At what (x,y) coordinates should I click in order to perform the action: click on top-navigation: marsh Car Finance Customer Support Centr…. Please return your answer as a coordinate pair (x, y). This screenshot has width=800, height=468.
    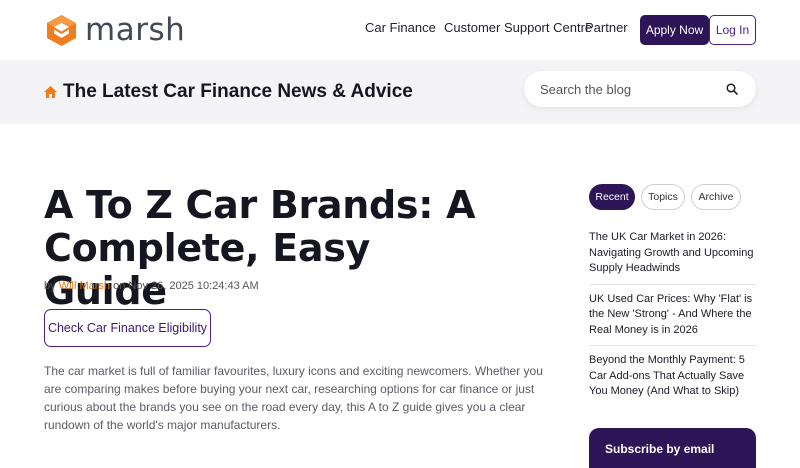
    Looking at the image, I should click on (400, 30).